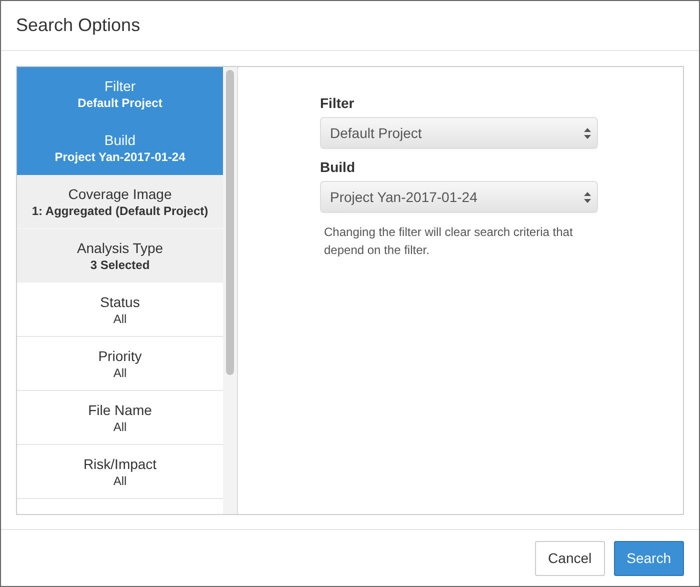  What do you see at coordinates (230, 222) in the screenshot?
I see `scrollbar-thumb` at bounding box center [230, 222].